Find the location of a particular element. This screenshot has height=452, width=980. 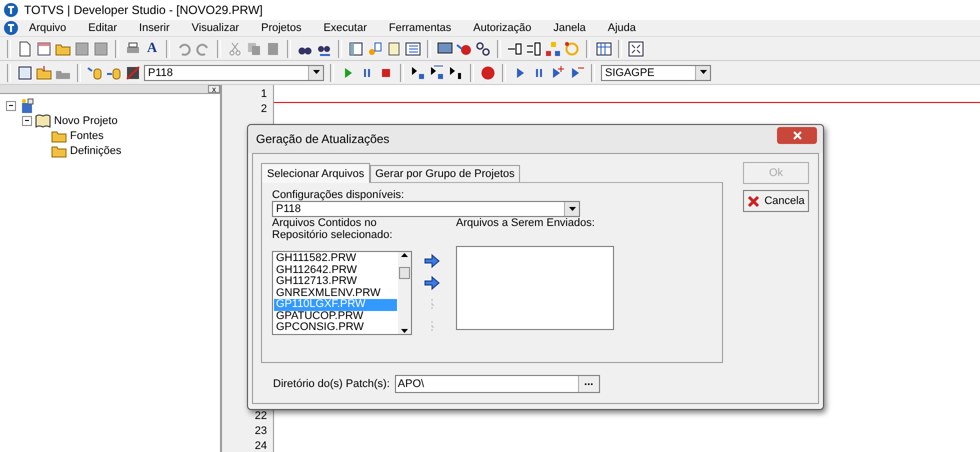

database-in-icon is located at coordinates (95, 72).